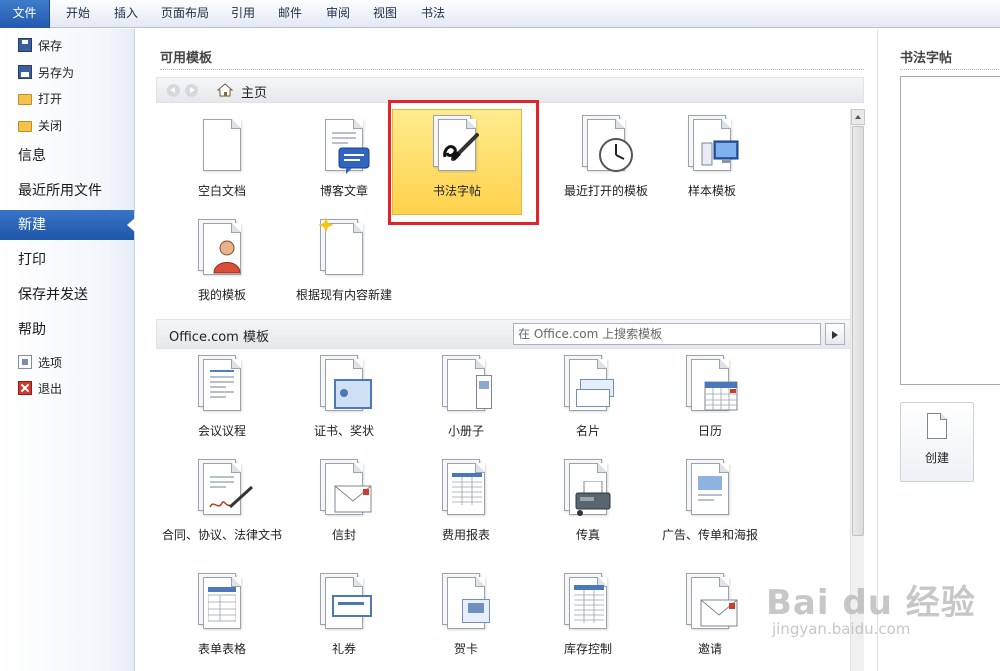 This screenshot has height=671, width=1000. I want to click on envelope-icon, so click(346, 488).